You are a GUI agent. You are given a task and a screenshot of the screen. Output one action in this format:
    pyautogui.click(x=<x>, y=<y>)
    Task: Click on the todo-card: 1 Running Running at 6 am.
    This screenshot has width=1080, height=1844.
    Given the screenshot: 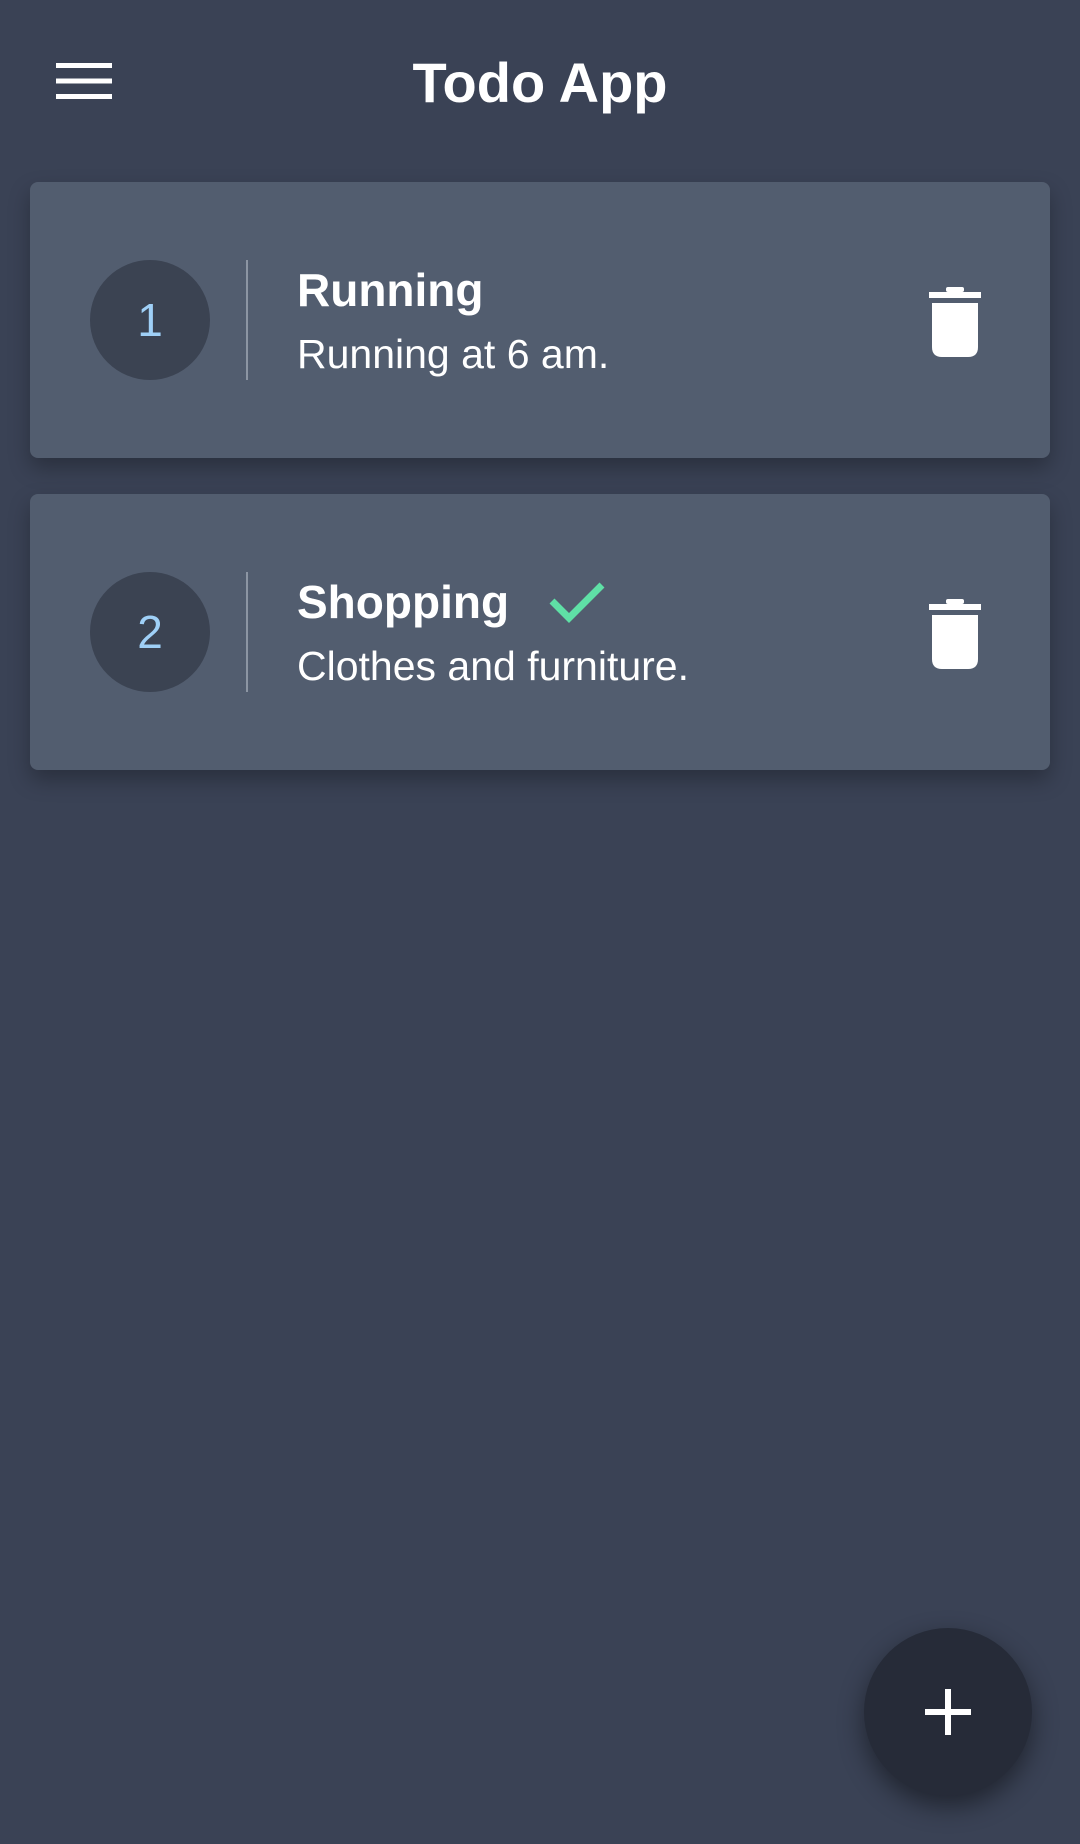 What is the action you would take?
    pyautogui.click(x=540, y=320)
    